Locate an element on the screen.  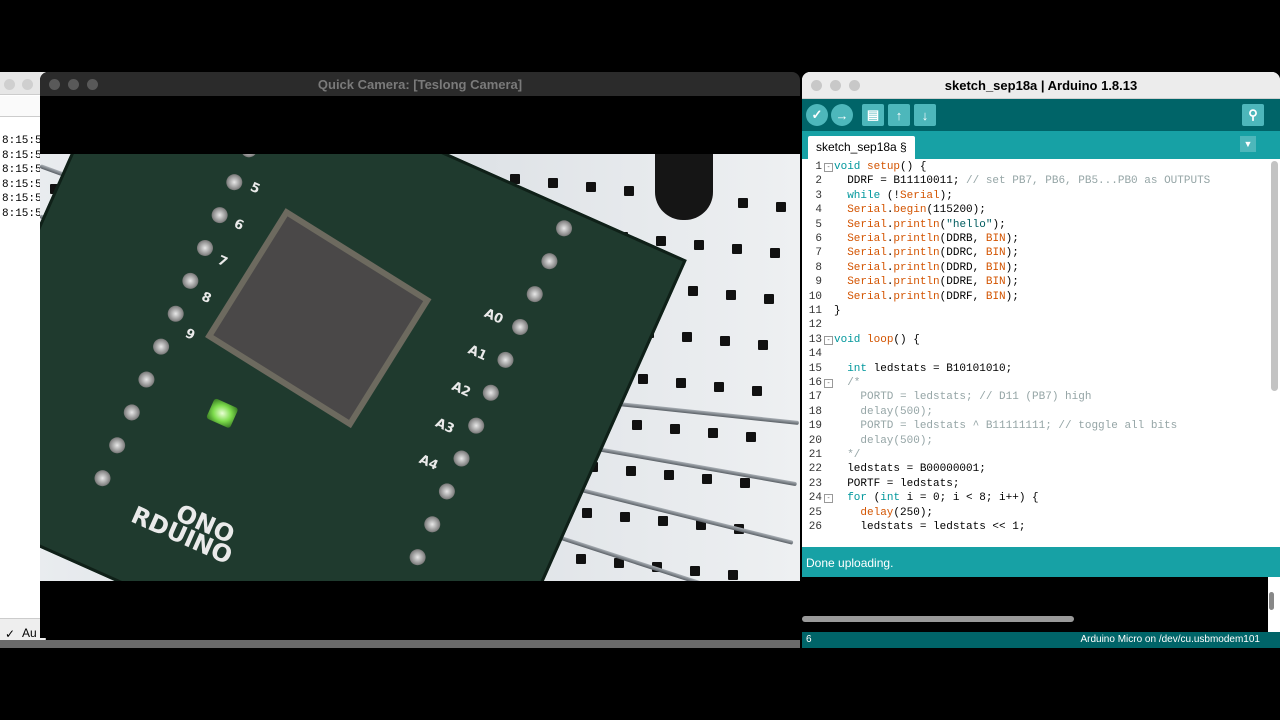
verify-button: ✓ is located at coordinates (817, 115).